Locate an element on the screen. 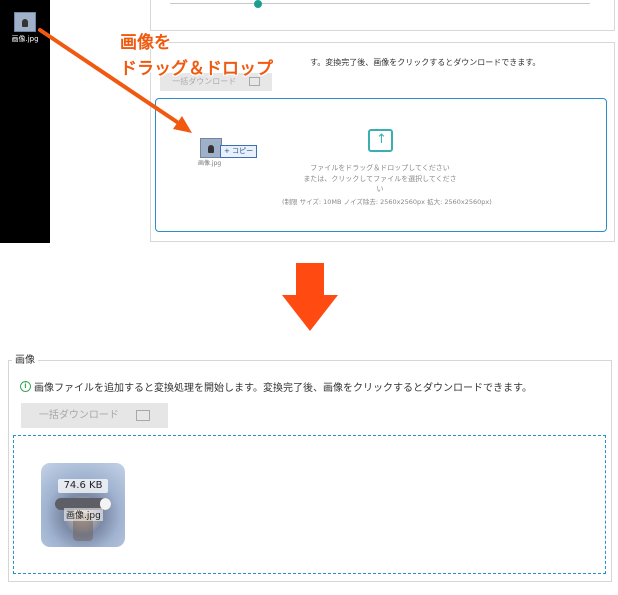 This screenshot has height=595, width=618. info-circle-icon: i is located at coordinates (25, 386).